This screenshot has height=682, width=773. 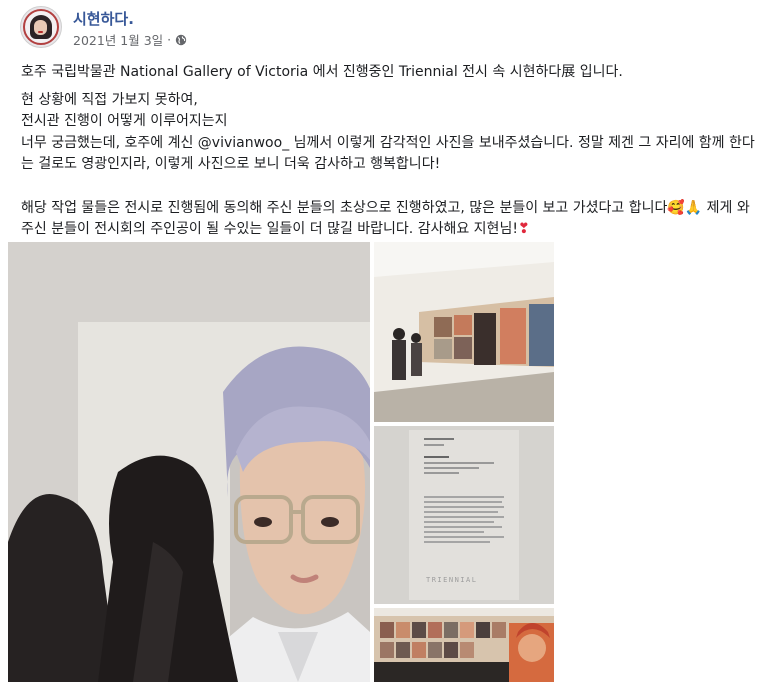 I want to click on wall-illustration, so click(x=464, y=645).